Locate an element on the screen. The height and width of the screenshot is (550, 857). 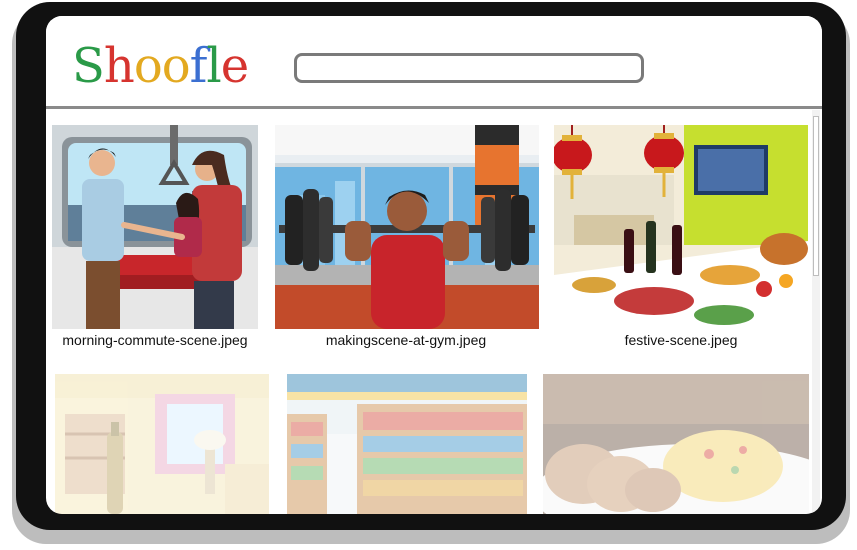
result-image-morning-commute is located at coordinates (155, 227).